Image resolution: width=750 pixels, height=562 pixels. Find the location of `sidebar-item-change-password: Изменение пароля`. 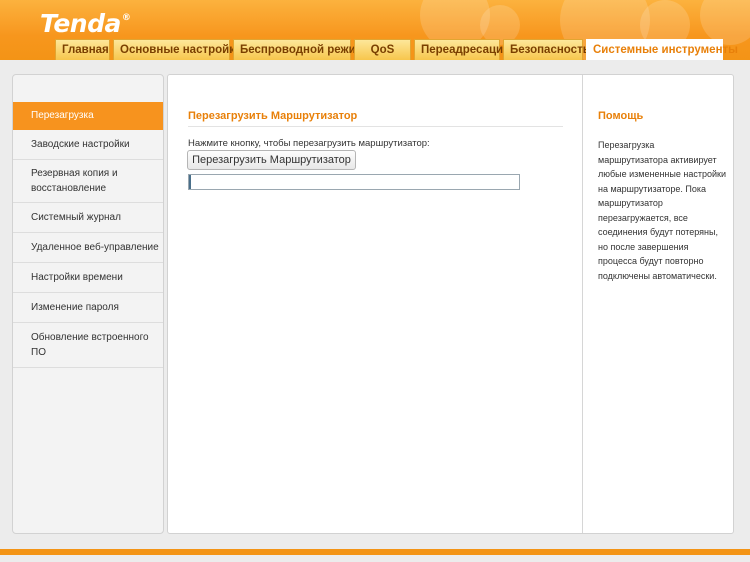

sidebar-item-change-password: Изменение пароля is located at coordinates (88, 308).